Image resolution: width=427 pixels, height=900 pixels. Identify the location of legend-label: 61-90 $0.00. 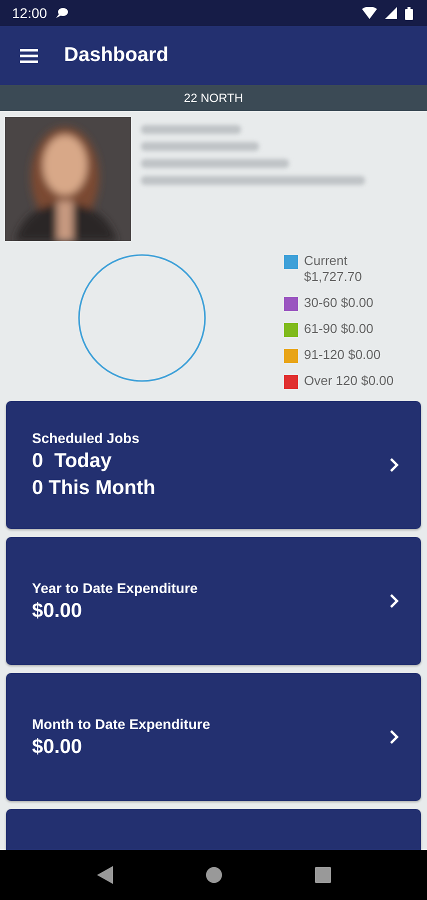
(339, 329).